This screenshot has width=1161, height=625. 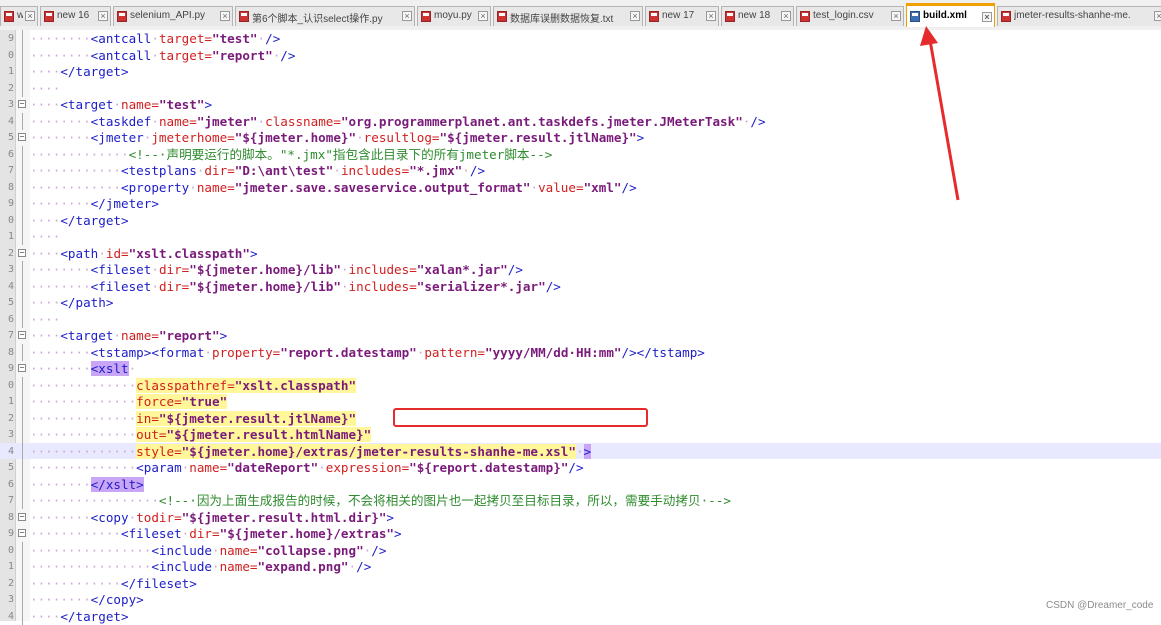 I want to click on annotation-arrow, so click(x=940, y=113).